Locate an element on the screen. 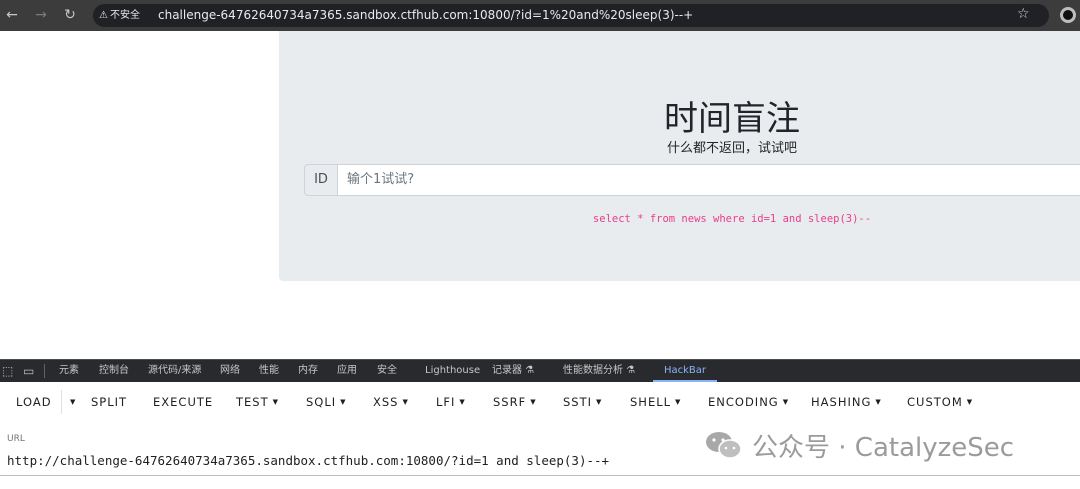 The height and width of the screenshot is (489, 1080). ssrf-menu-button: SSRF ▼ is located at coordinates (515, 402).